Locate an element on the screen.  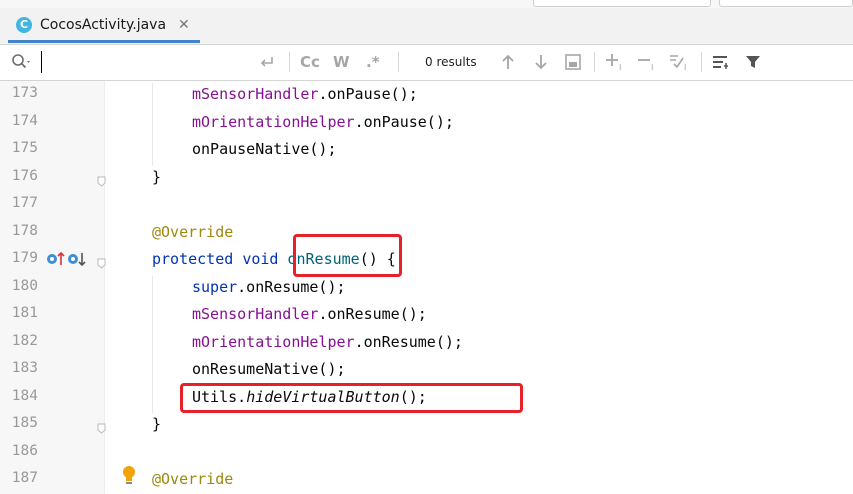
tab-cocosactivity: C CocosActivity.java ✕ is located at coordinates (104, 26).